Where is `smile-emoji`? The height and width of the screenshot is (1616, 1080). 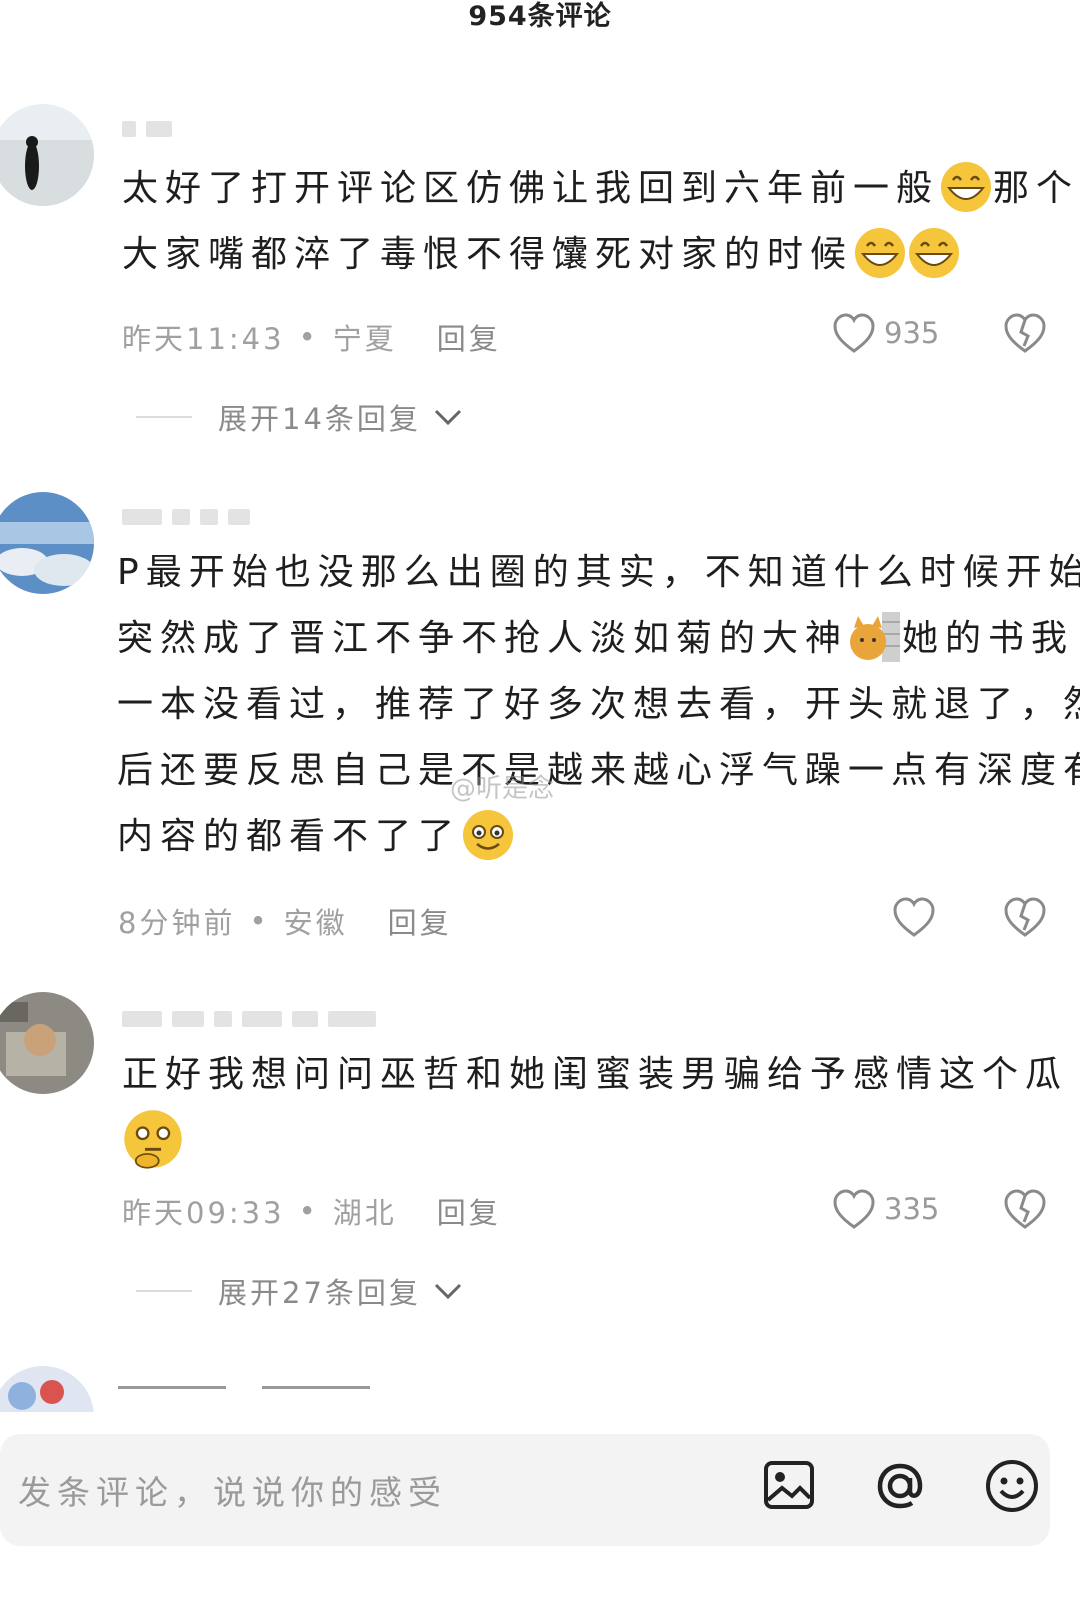
smile-emoji is located at coordinates (488, 835).